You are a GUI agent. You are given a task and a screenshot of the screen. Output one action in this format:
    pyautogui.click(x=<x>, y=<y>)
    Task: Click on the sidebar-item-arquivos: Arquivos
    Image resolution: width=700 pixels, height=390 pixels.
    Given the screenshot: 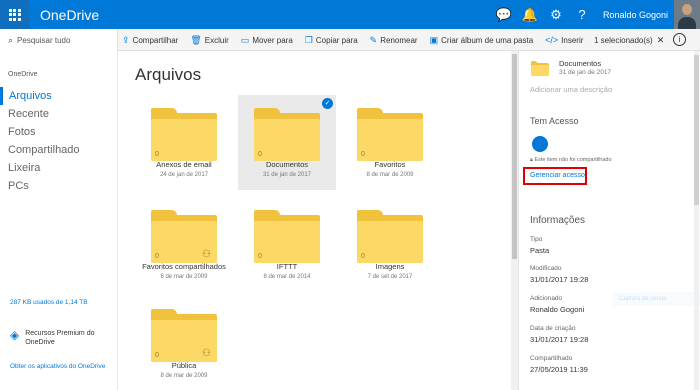 What is the action you would take?
    pyautogui.click(x=59, y=96)
    